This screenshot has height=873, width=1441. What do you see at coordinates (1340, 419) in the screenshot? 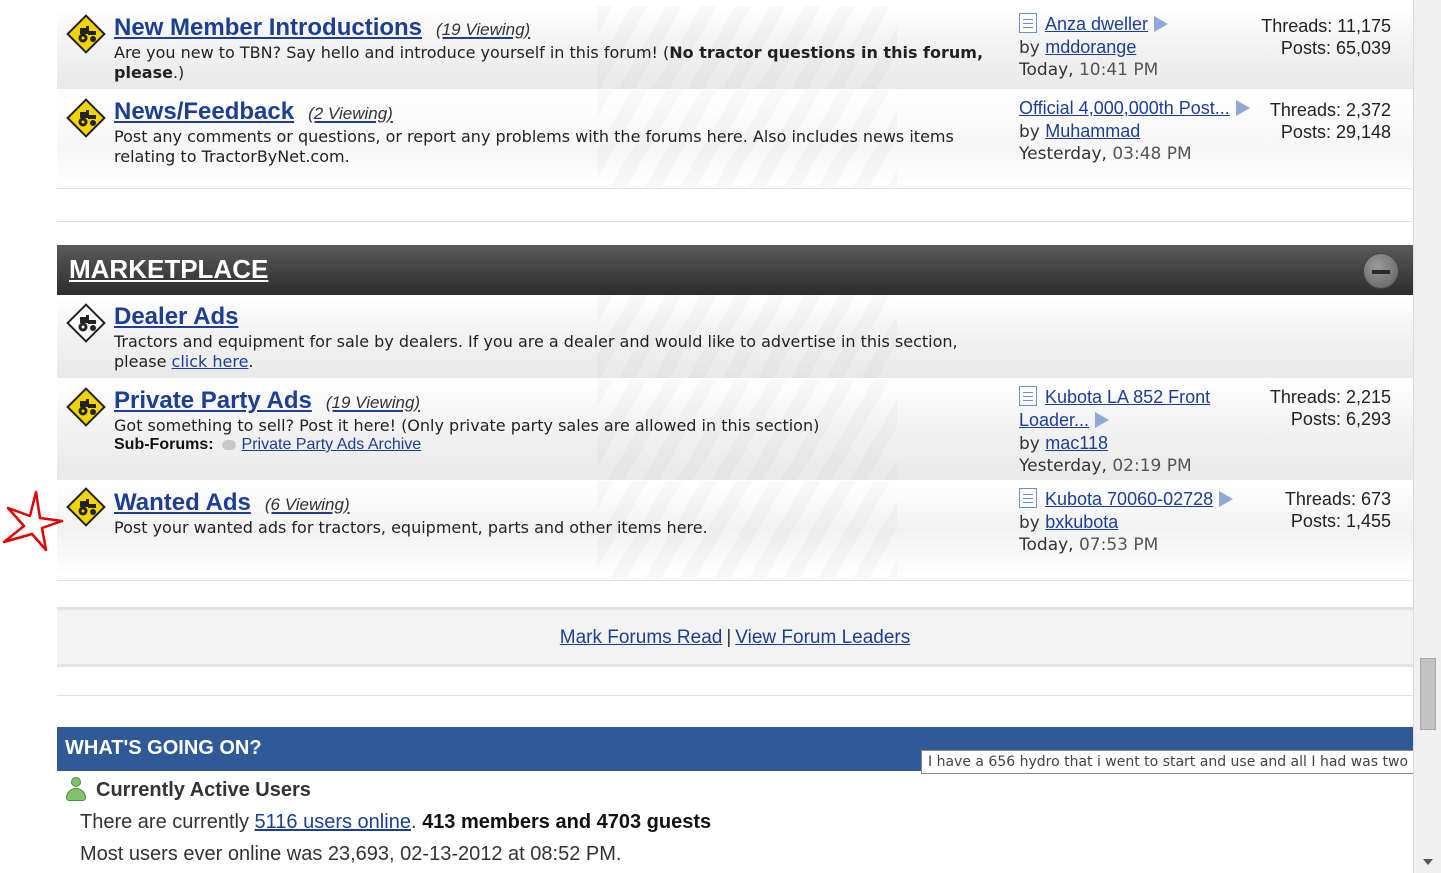
I see `posts-count: Posts: 6,293` at bounding box center [1340, 419].